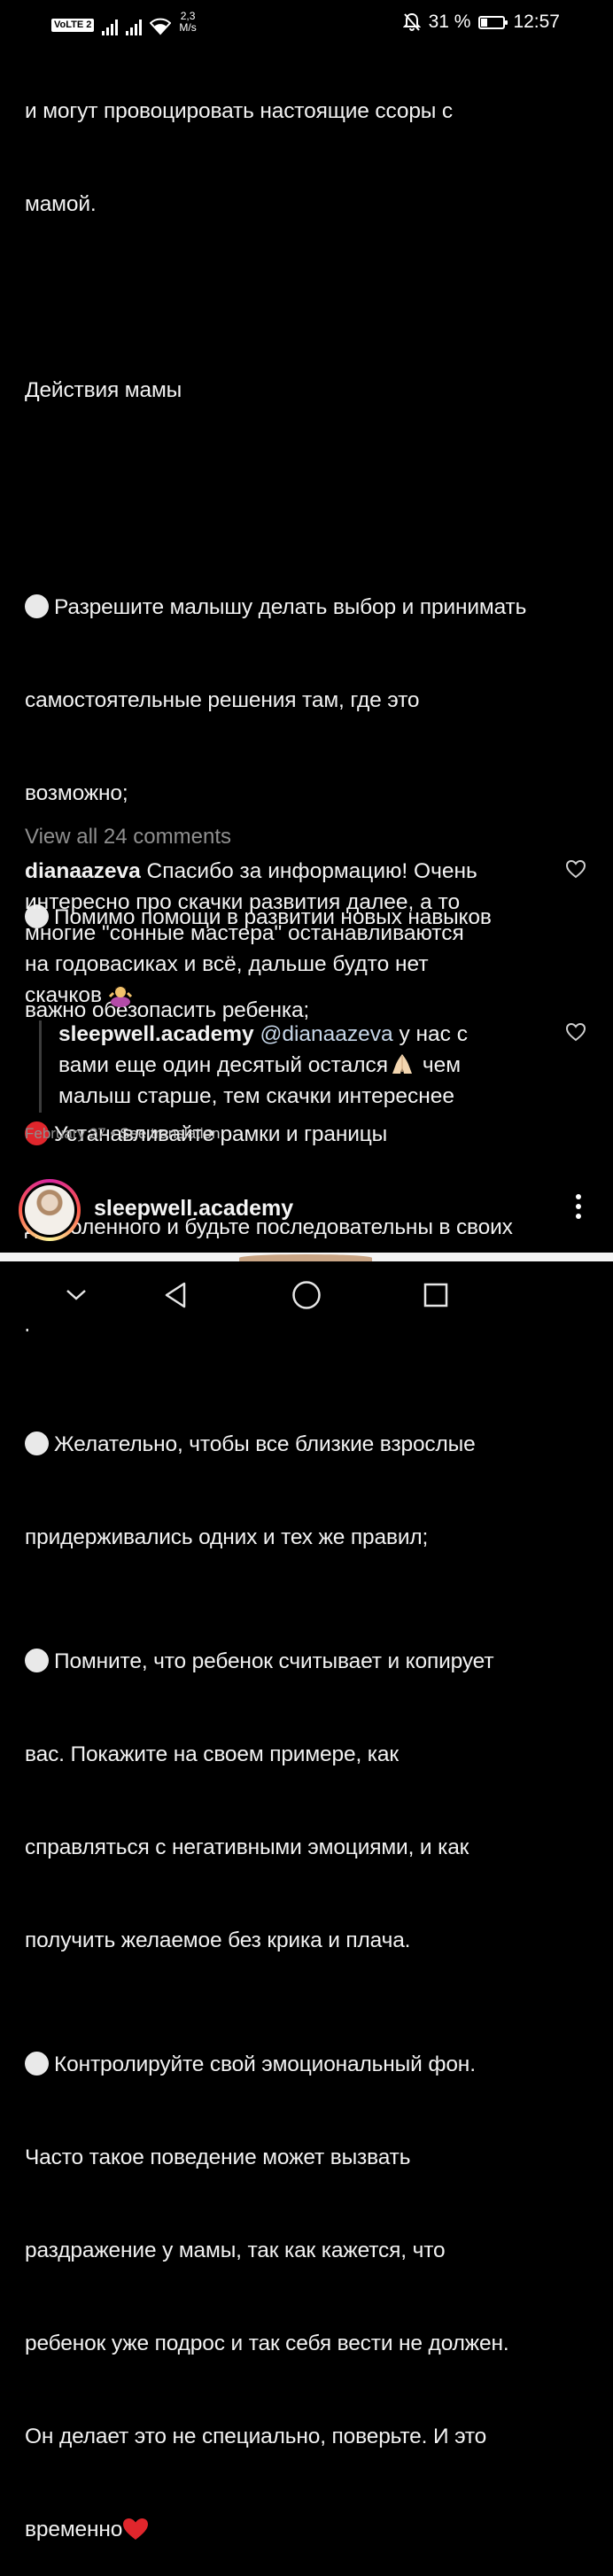 The width and height of the screenshot is (613, 2576). I want to click on net-speed-unit: M/s, so click(188, 27).